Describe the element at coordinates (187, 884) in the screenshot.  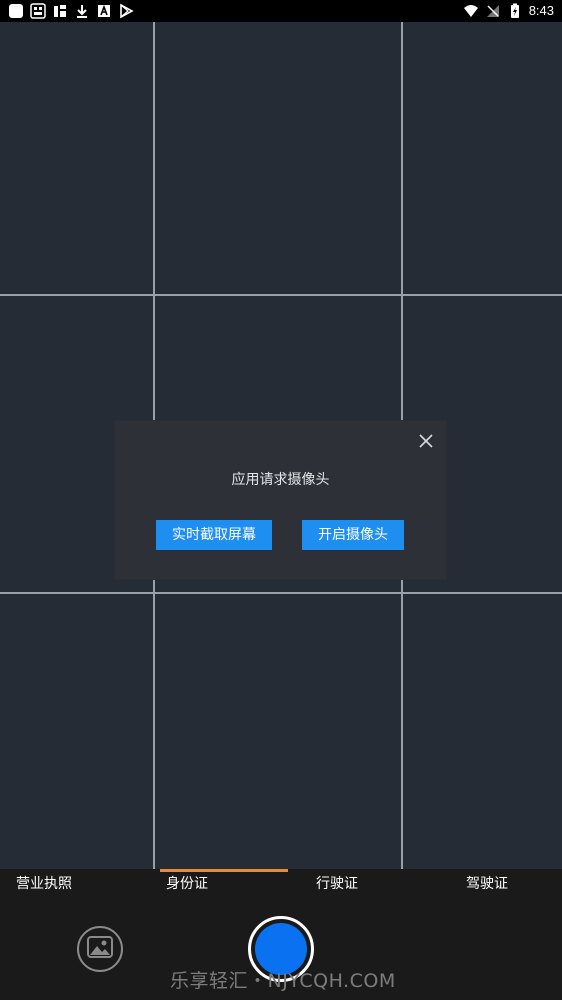
I see `tab-id-card: 身份证` at that location.